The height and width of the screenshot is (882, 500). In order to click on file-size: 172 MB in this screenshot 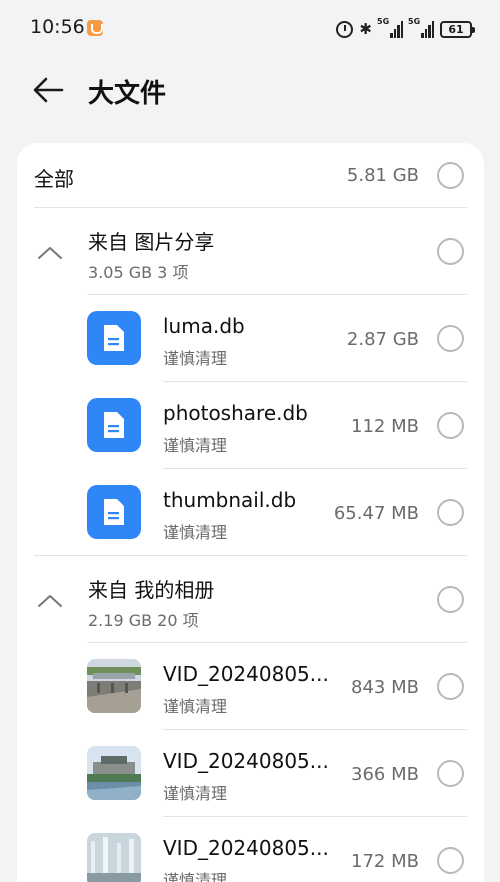, I will do `click(385, 861)`.